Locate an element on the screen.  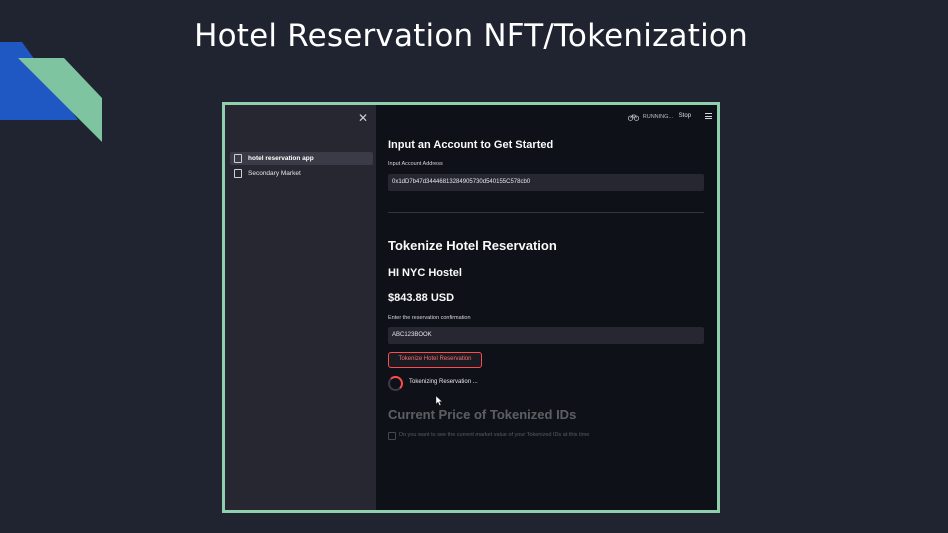
hamburger-menu-icon is located at coordinates (708, 117).